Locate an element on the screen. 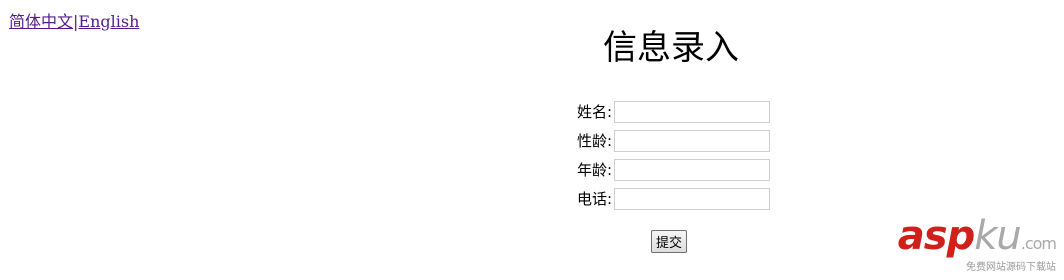  form-row-phone: 电话: is located at coordinates (670, 198).